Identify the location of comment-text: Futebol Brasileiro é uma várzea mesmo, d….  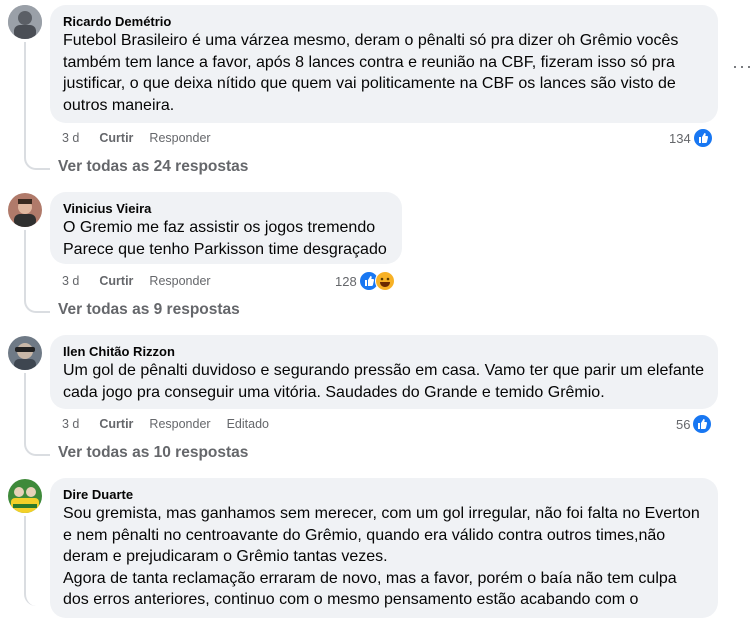
(371, 73).